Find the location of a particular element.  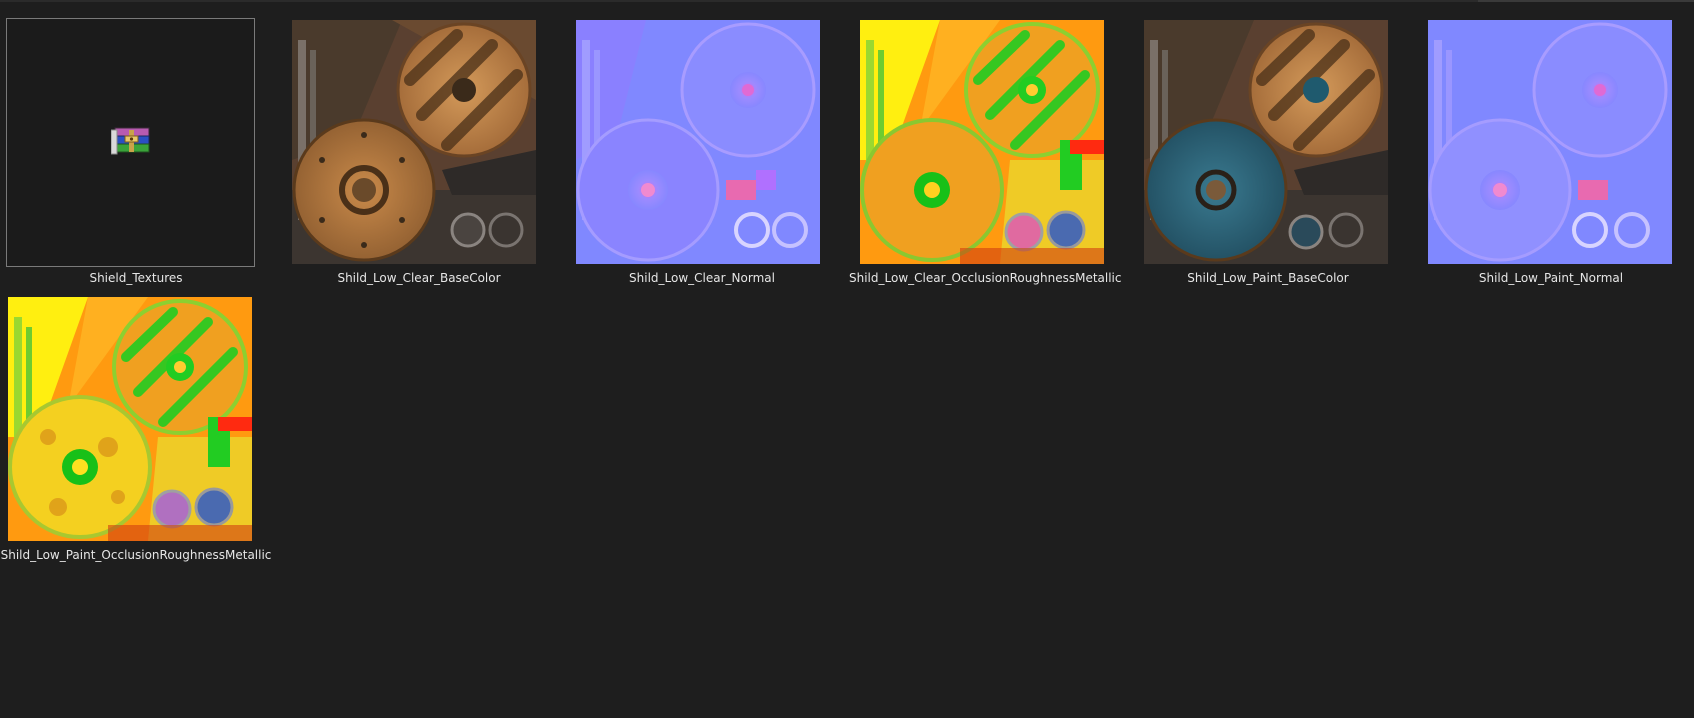

file-tile-clear-normal: Shild_Low_Clear_Normal is located at coordinates (702, 142).